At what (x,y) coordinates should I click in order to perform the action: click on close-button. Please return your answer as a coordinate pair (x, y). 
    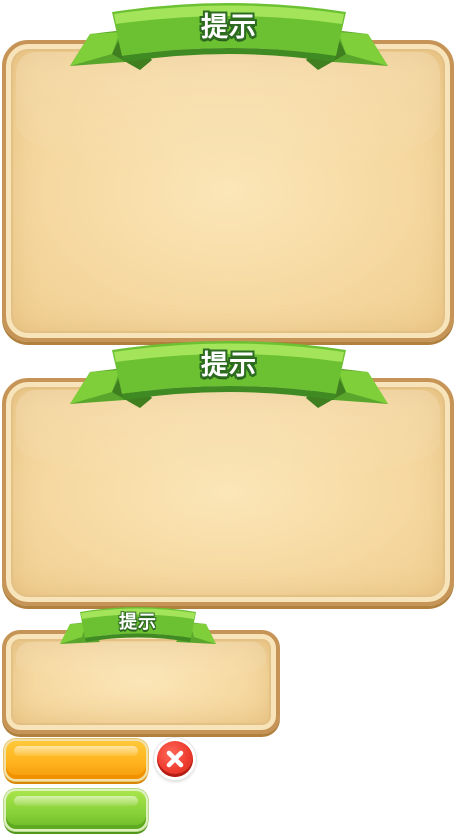
    Looking at the image, I should click on (175, 759).